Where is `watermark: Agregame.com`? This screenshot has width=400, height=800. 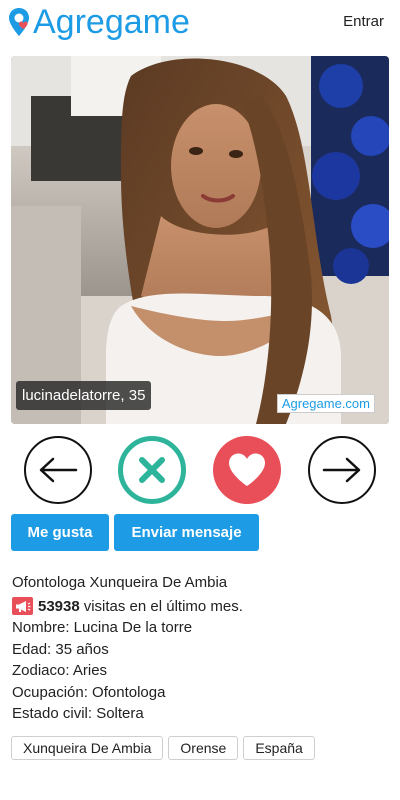
watermark: Agregame.com is located at coordinates (325, 403).